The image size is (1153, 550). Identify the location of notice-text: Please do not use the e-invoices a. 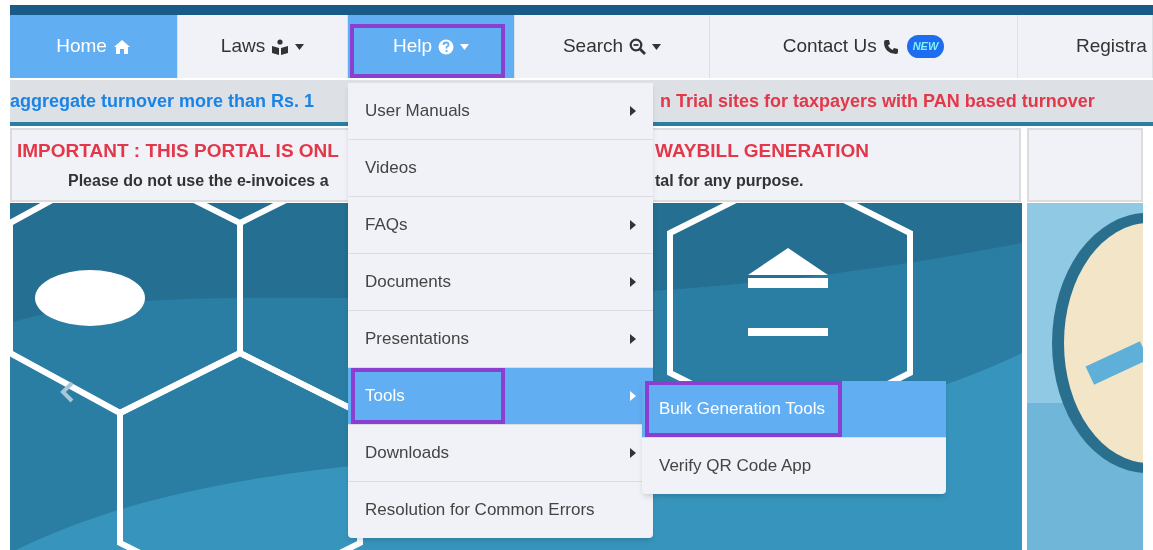
(198, 181).